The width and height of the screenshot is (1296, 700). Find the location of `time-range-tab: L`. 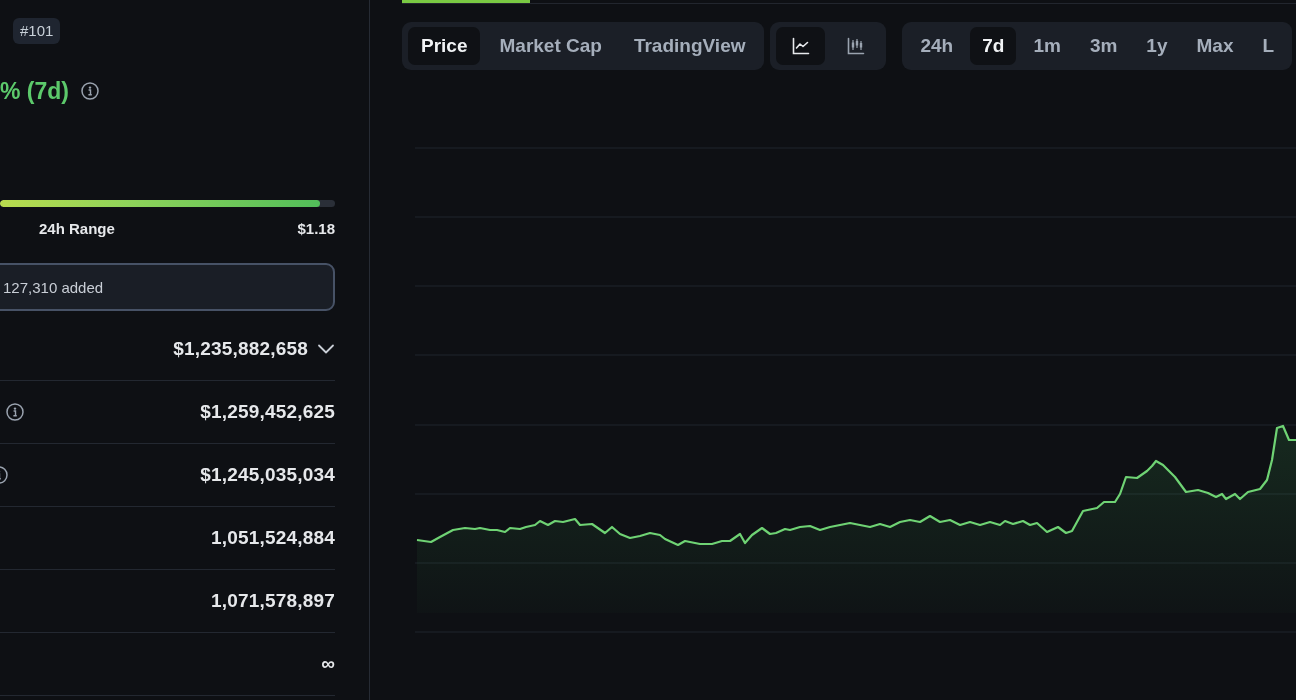

time-range-tab: L is located at coordinates (1268, 46).